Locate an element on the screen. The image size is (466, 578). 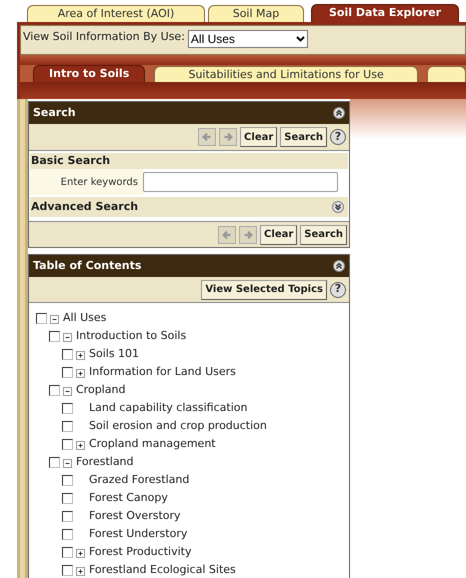
keywords-field is located at coordinates (240, 182).